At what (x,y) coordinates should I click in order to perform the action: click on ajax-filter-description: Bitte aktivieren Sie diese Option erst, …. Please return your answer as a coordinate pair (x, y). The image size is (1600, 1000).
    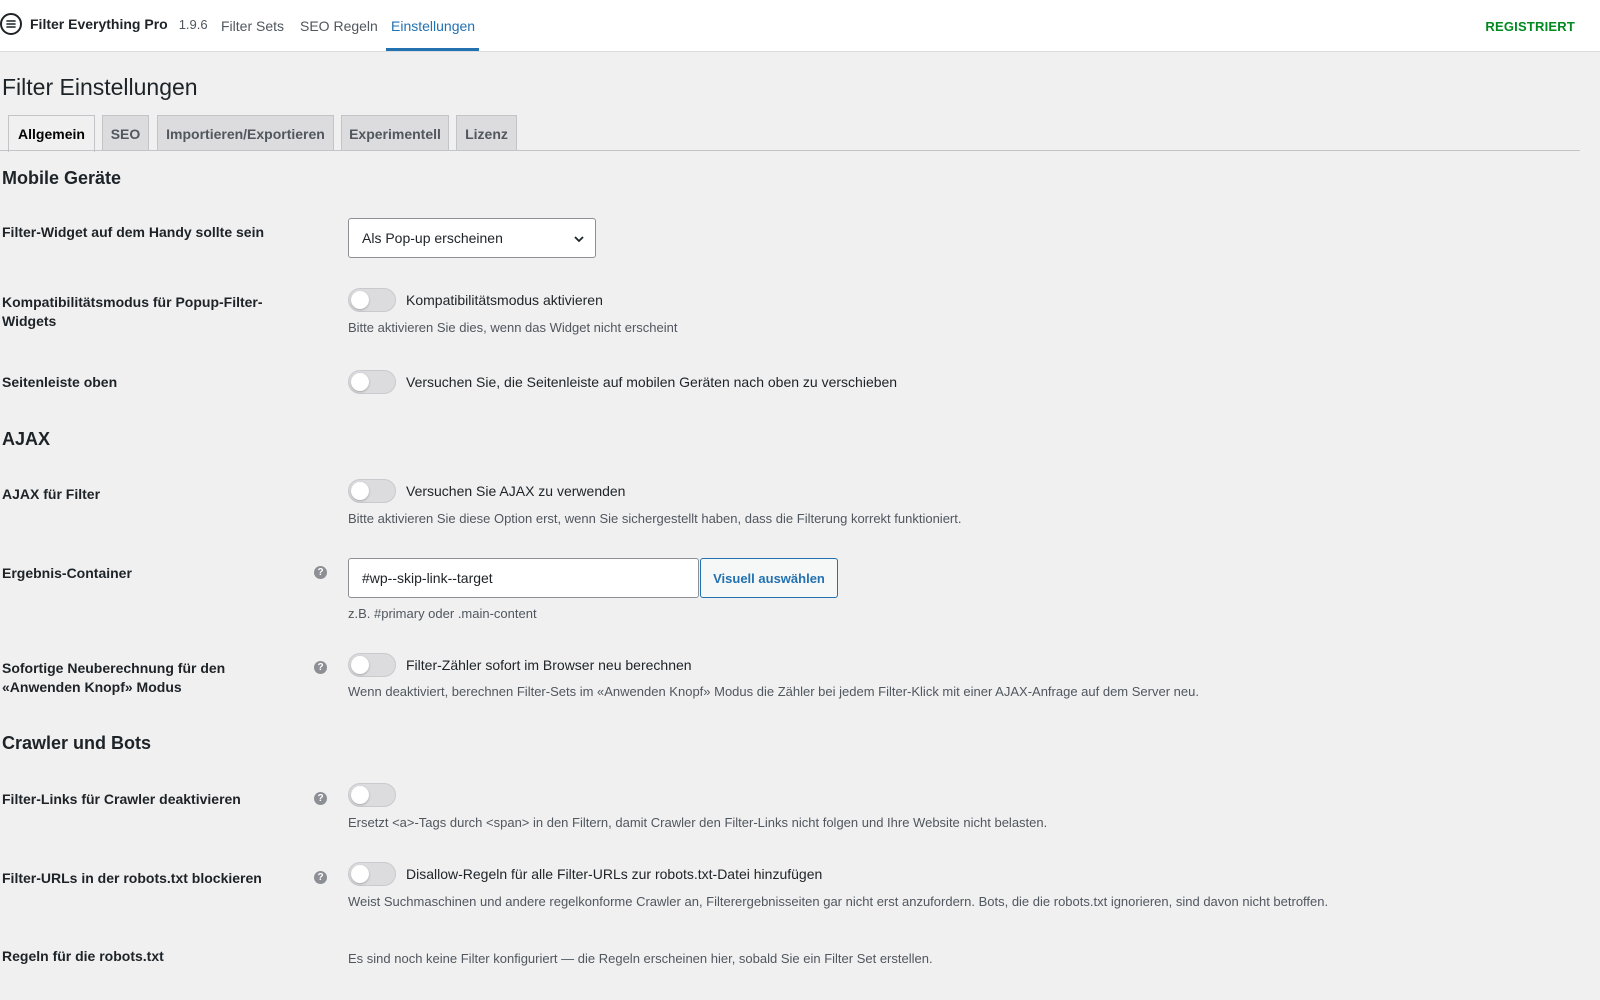
    Looking at the image, I should click on (655, 518).